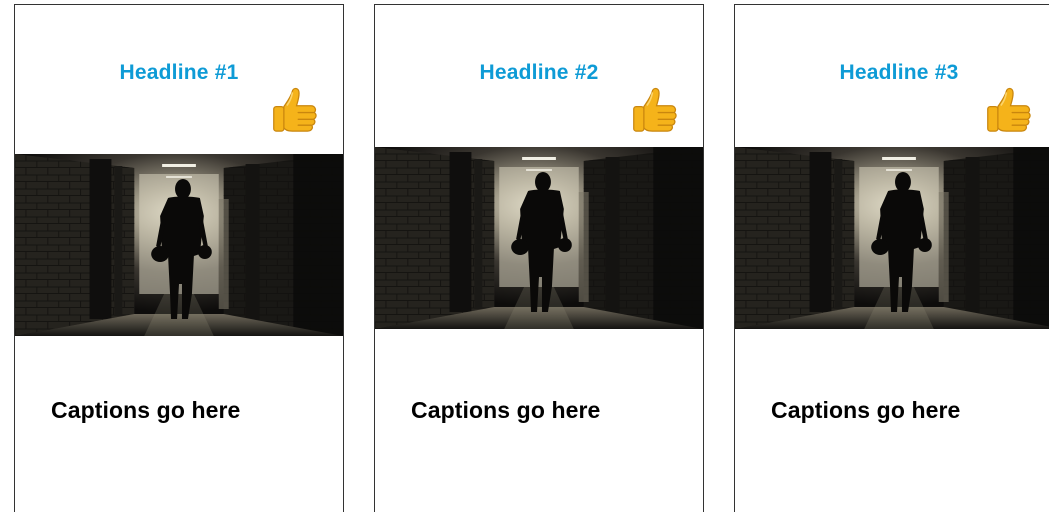 Image resolution: width=1049 pixels, height=512 pixels. I want to click on card-headline: Headline #2, so click(539, 73).